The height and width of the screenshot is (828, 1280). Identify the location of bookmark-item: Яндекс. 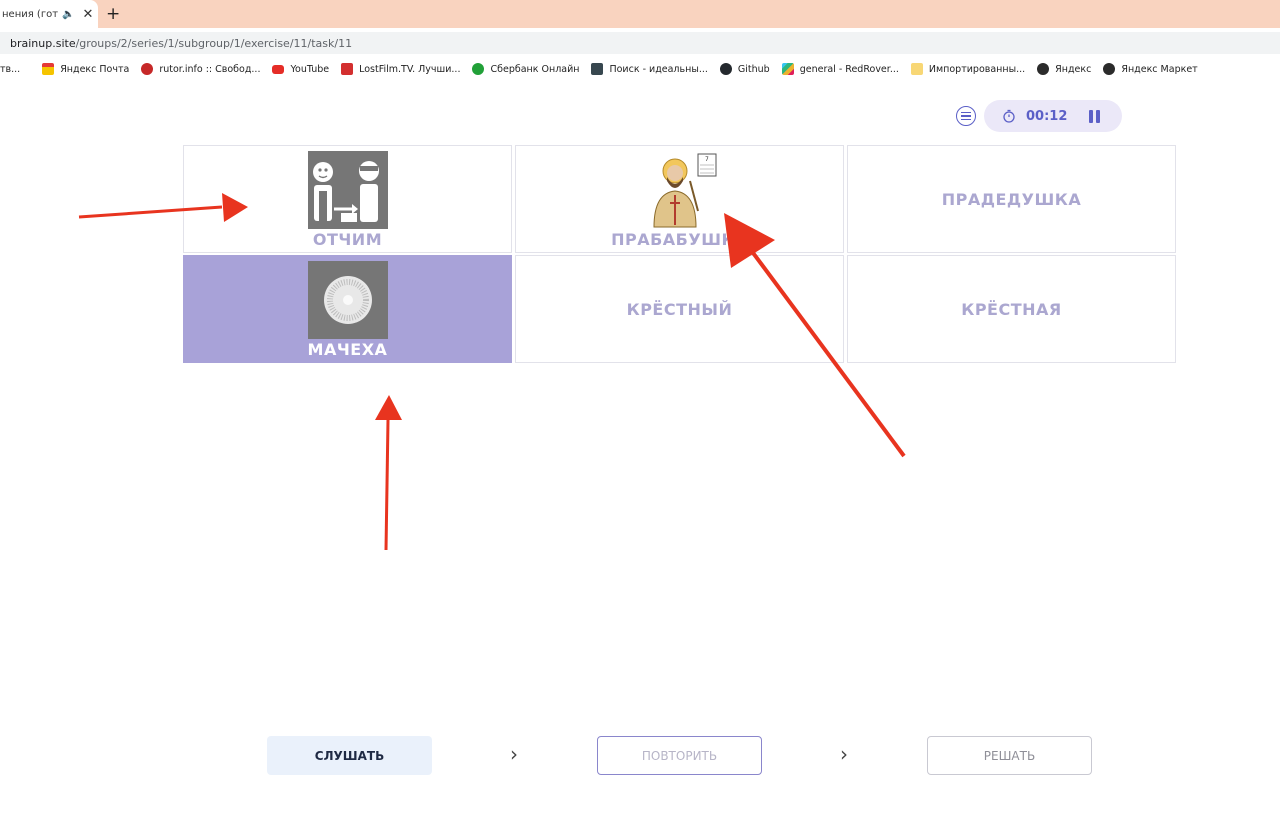
(1064, 69).